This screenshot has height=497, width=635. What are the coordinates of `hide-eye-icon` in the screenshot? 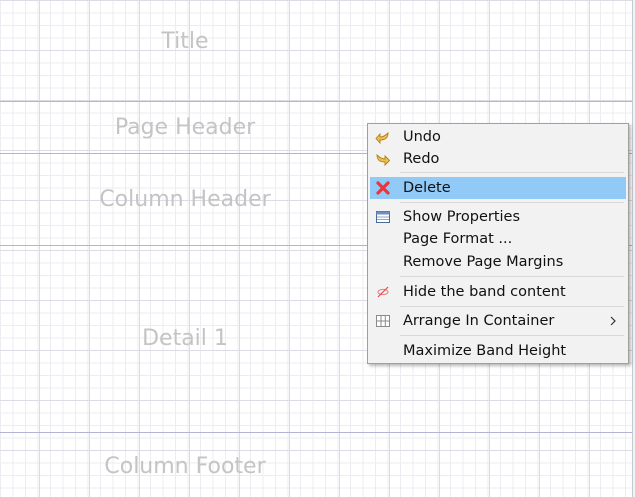 It's located at (383, 292).